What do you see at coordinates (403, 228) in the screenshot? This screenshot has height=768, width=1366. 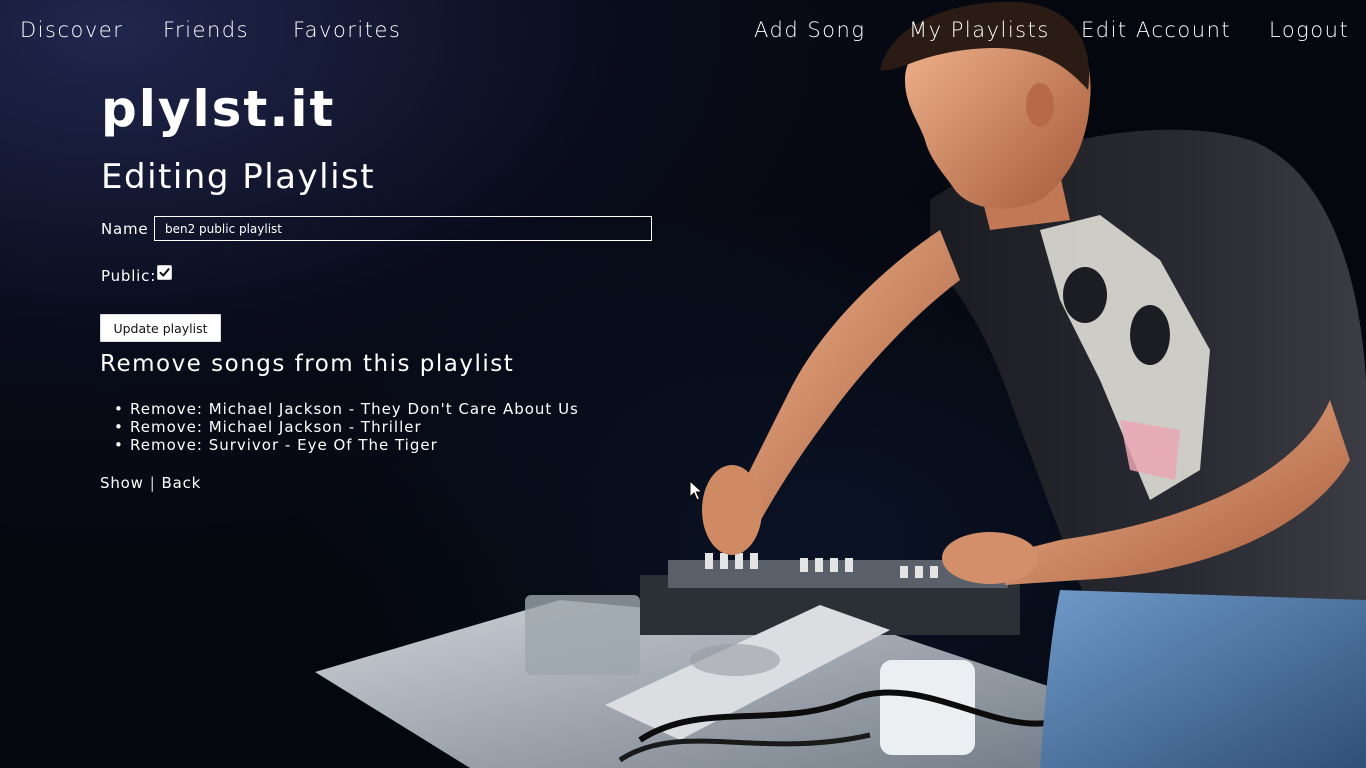 I see `playlist-name-input` at bounding box center [403, 228].